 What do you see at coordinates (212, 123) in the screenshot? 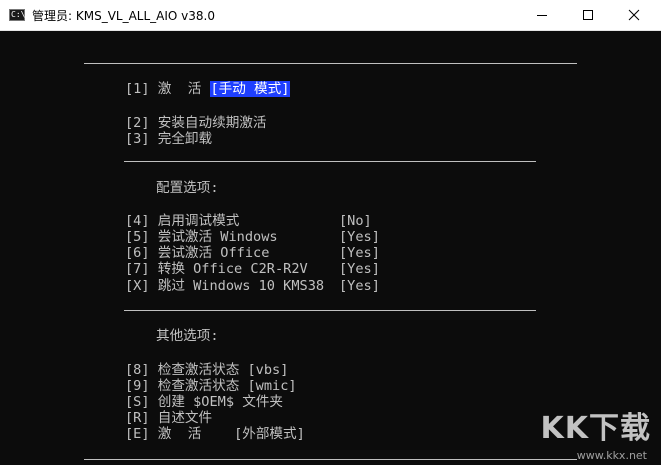
I see `menu-label: 安装自动续期激活` at bounding box center [212, 123].